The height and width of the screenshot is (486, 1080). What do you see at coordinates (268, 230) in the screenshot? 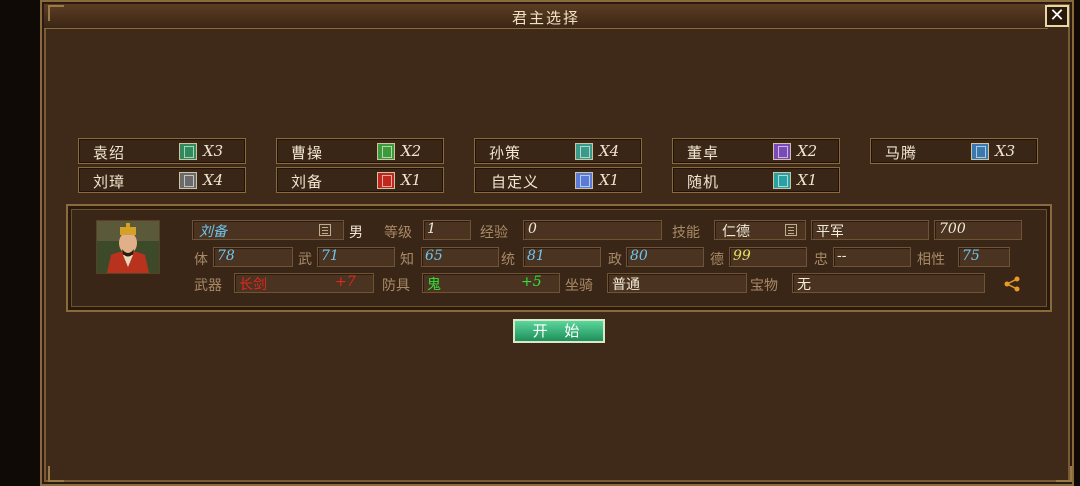
I see `general-name-field: 刘备` at bounding box center [268, 230].